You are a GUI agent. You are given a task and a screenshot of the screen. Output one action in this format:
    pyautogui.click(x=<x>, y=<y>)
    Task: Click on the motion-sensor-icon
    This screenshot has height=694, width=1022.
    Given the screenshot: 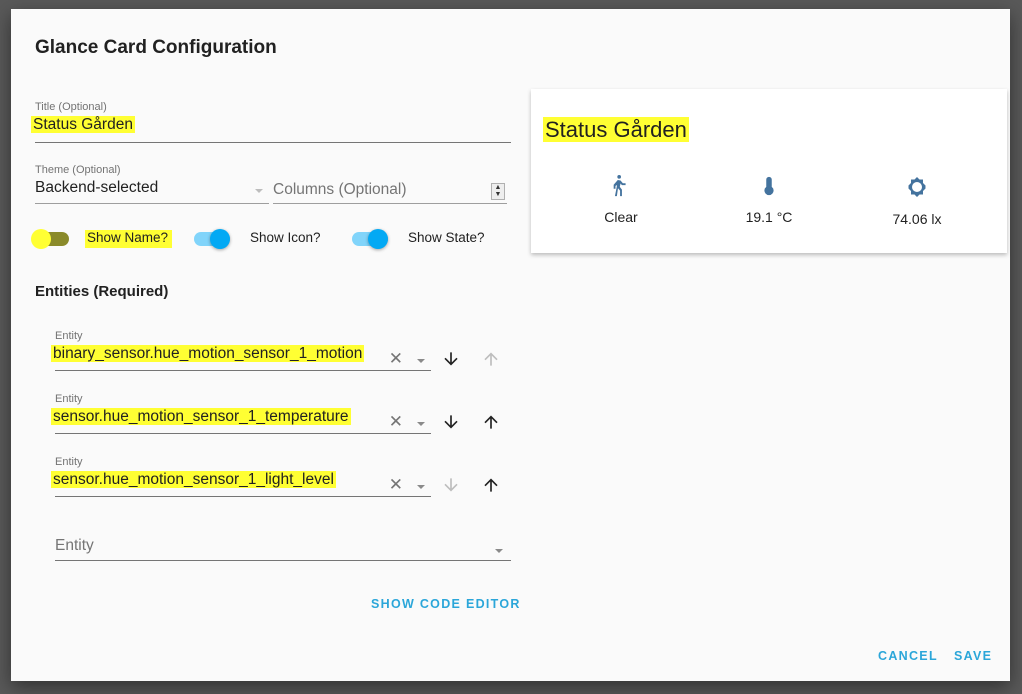 What is the action you would take?
    pyautogui.click(x=619, y=186)
    